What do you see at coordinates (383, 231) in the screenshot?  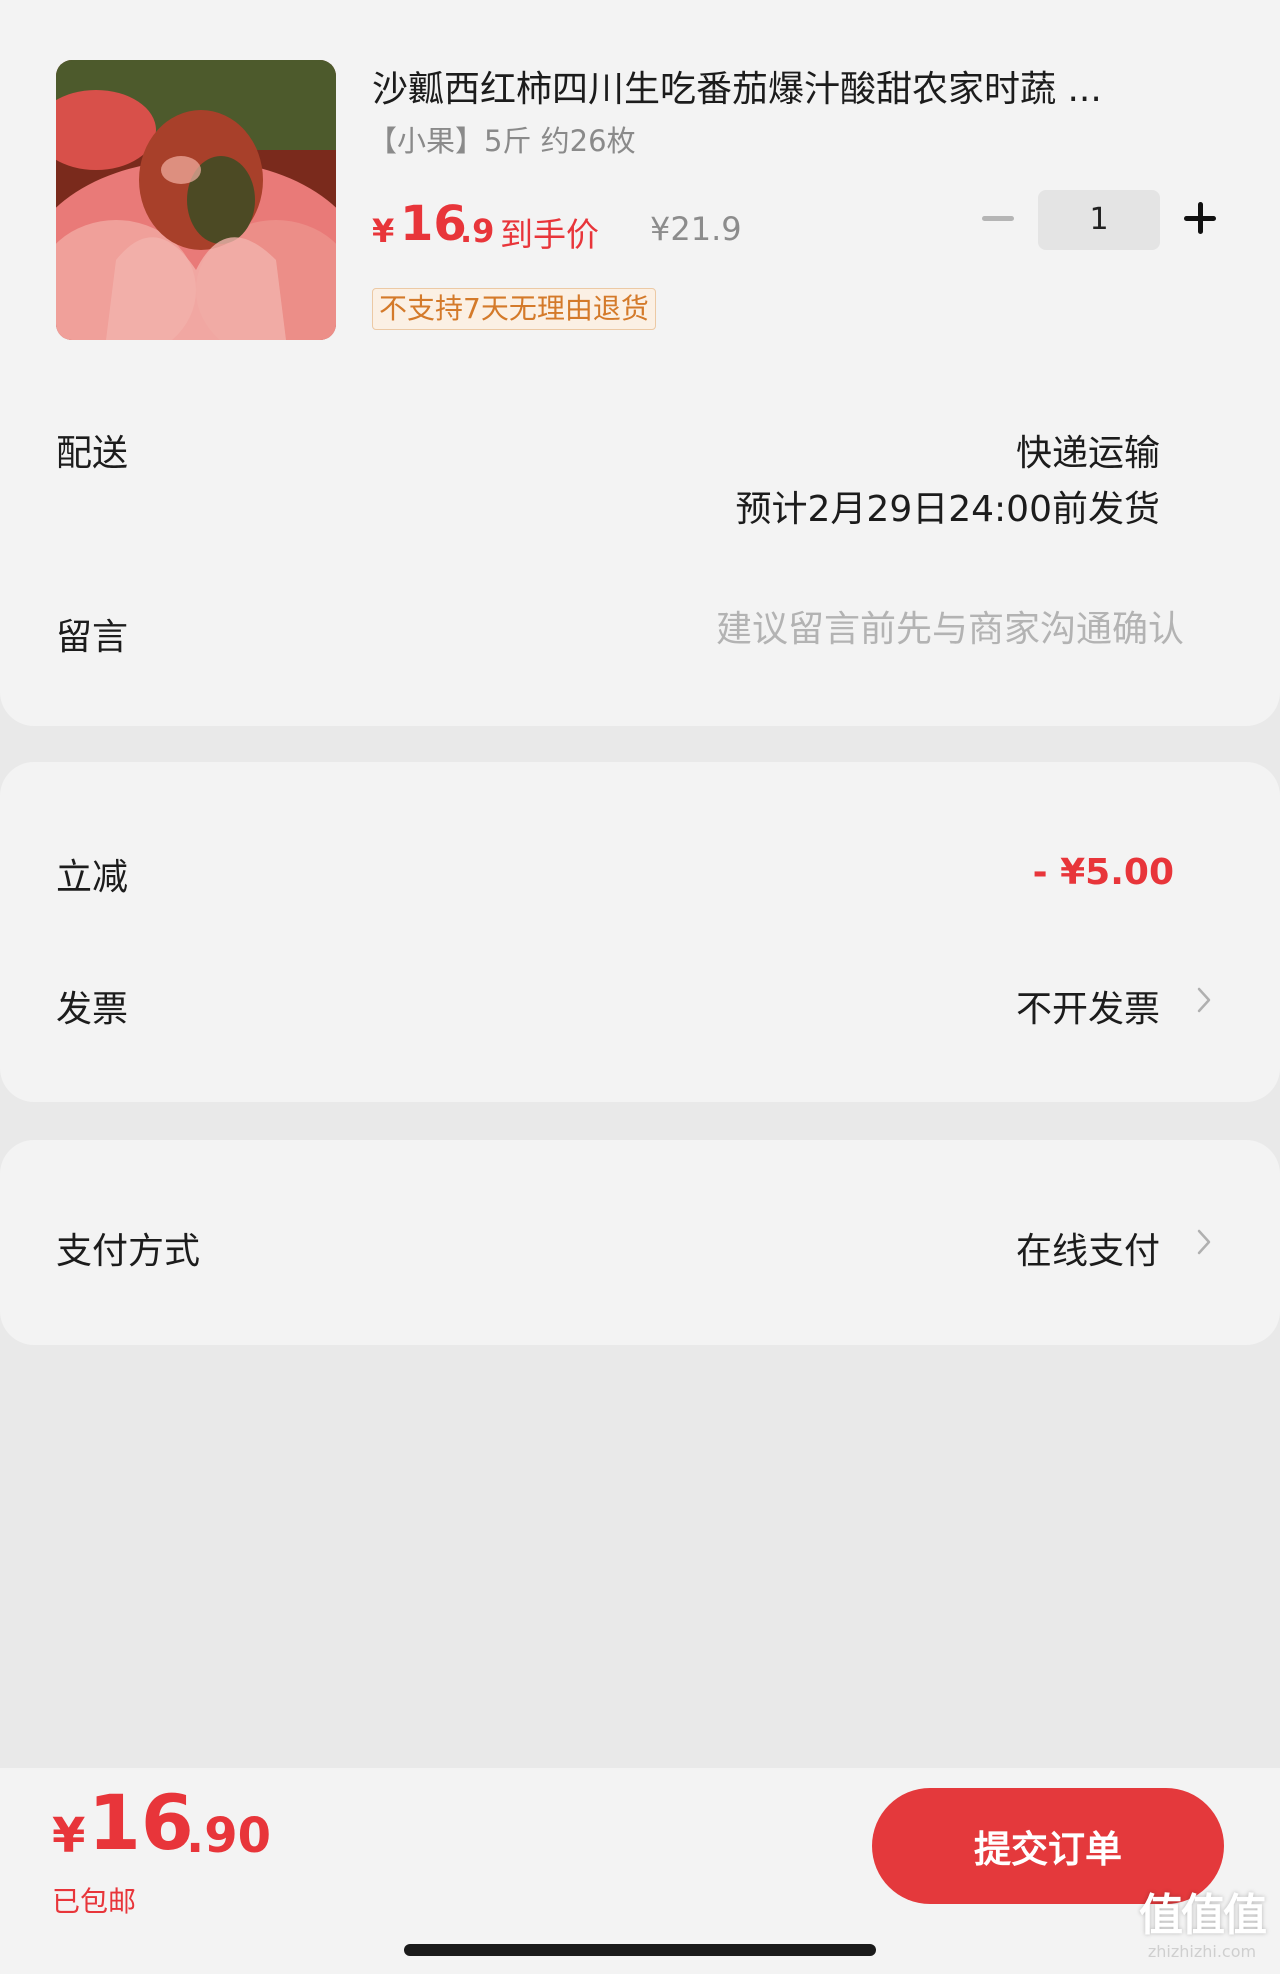 I see `price-currency: ¥` at bounding box center [383, 231].